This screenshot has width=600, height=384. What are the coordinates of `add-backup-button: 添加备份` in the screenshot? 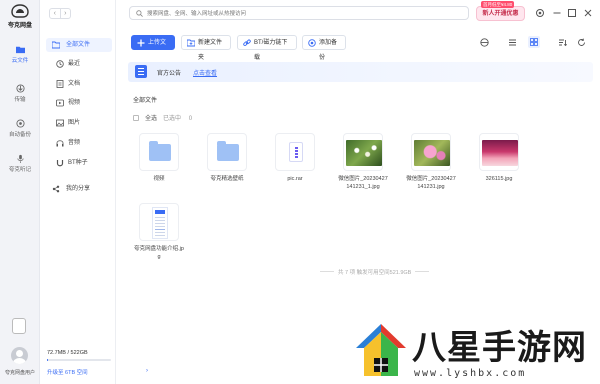 It's located at (324, 48).